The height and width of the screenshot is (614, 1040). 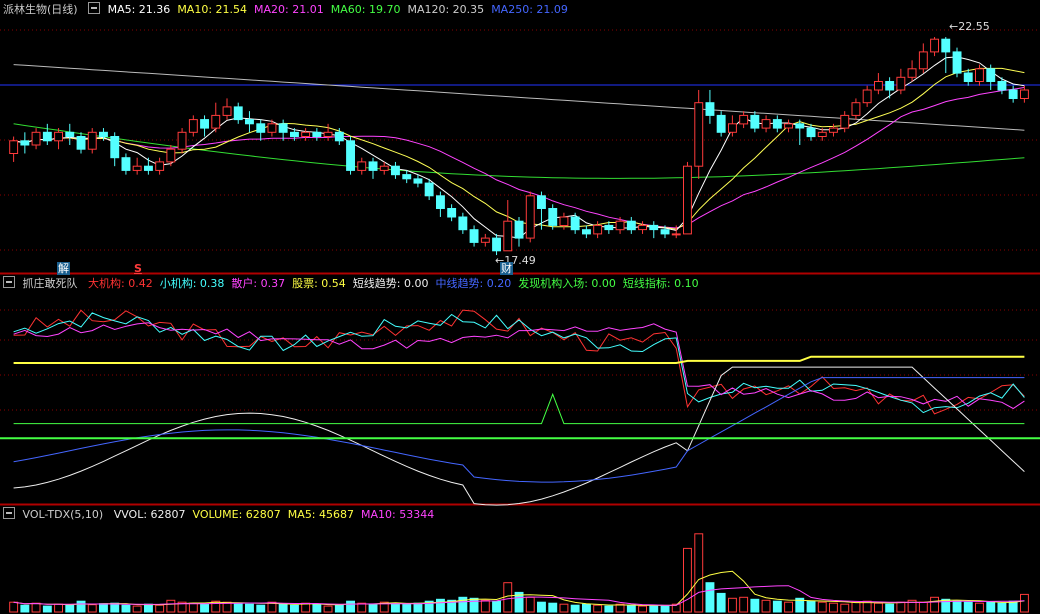 I want to click on finance-marker: 财, so click(x=506, y=268).